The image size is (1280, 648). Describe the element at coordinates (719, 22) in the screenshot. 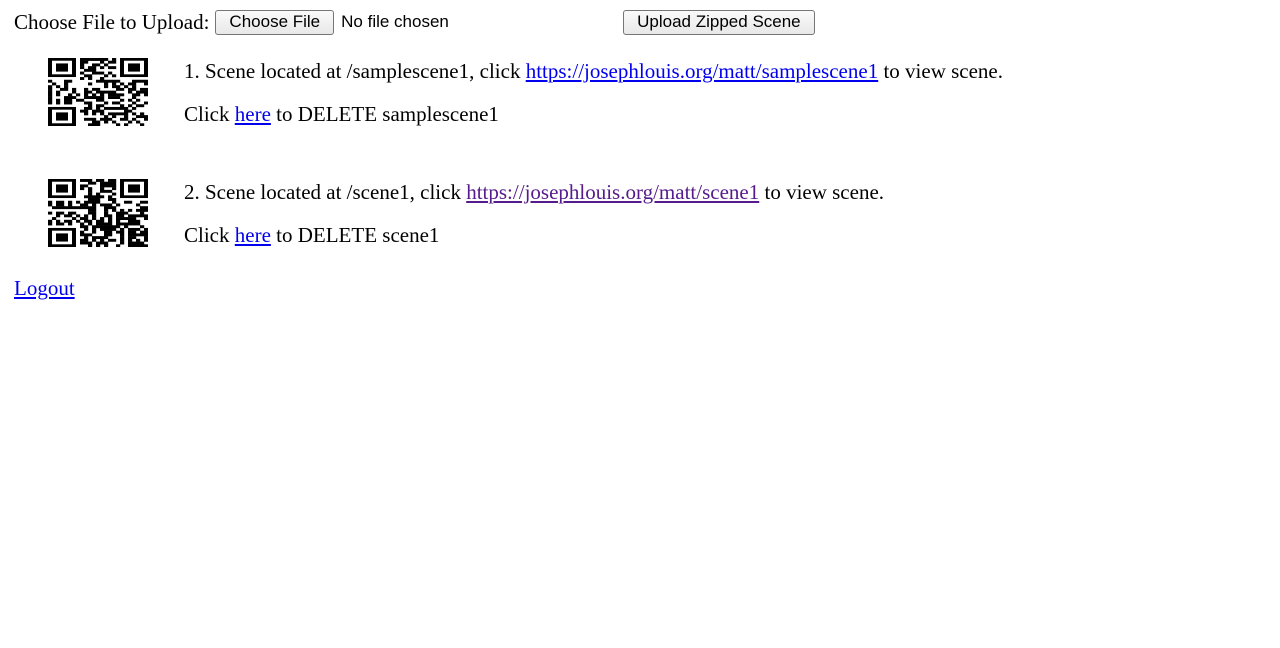

I see `upload-zipped-scene-button: Upload Zipped Scene` at that location.